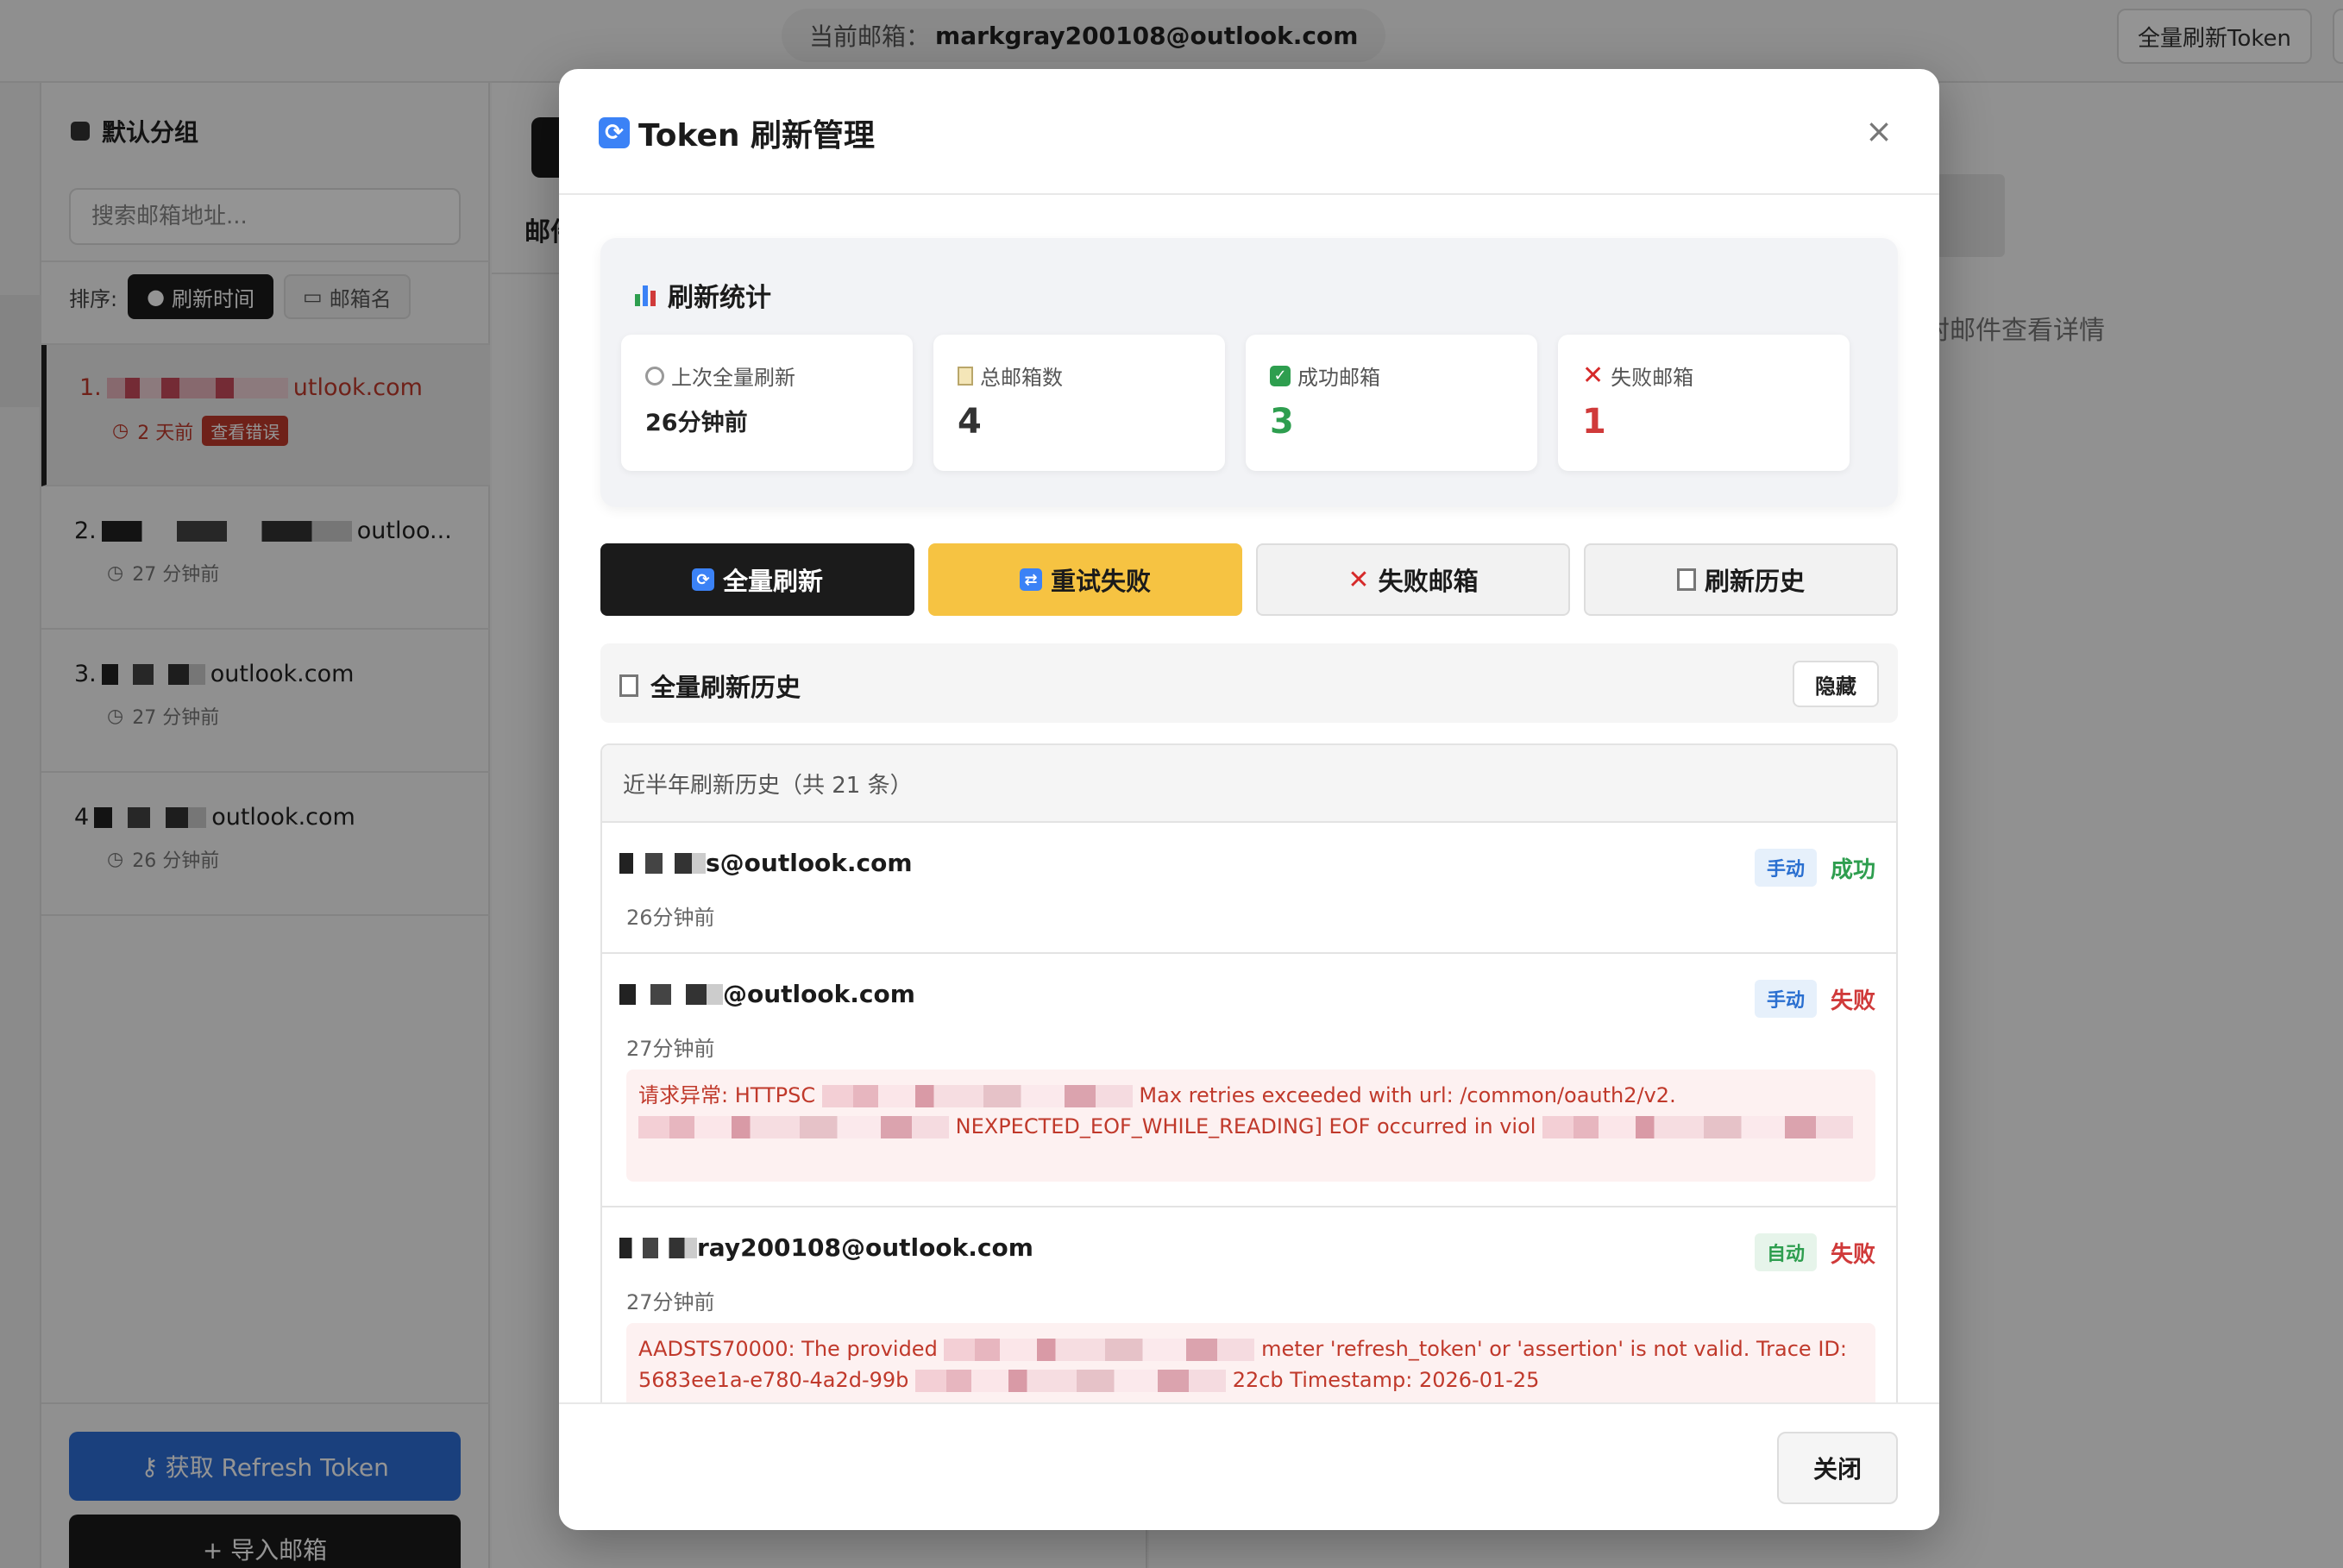  Describe the element at coordinates (670, 918) in the screenshot. I see `record-time: 26分钟前` at that location.